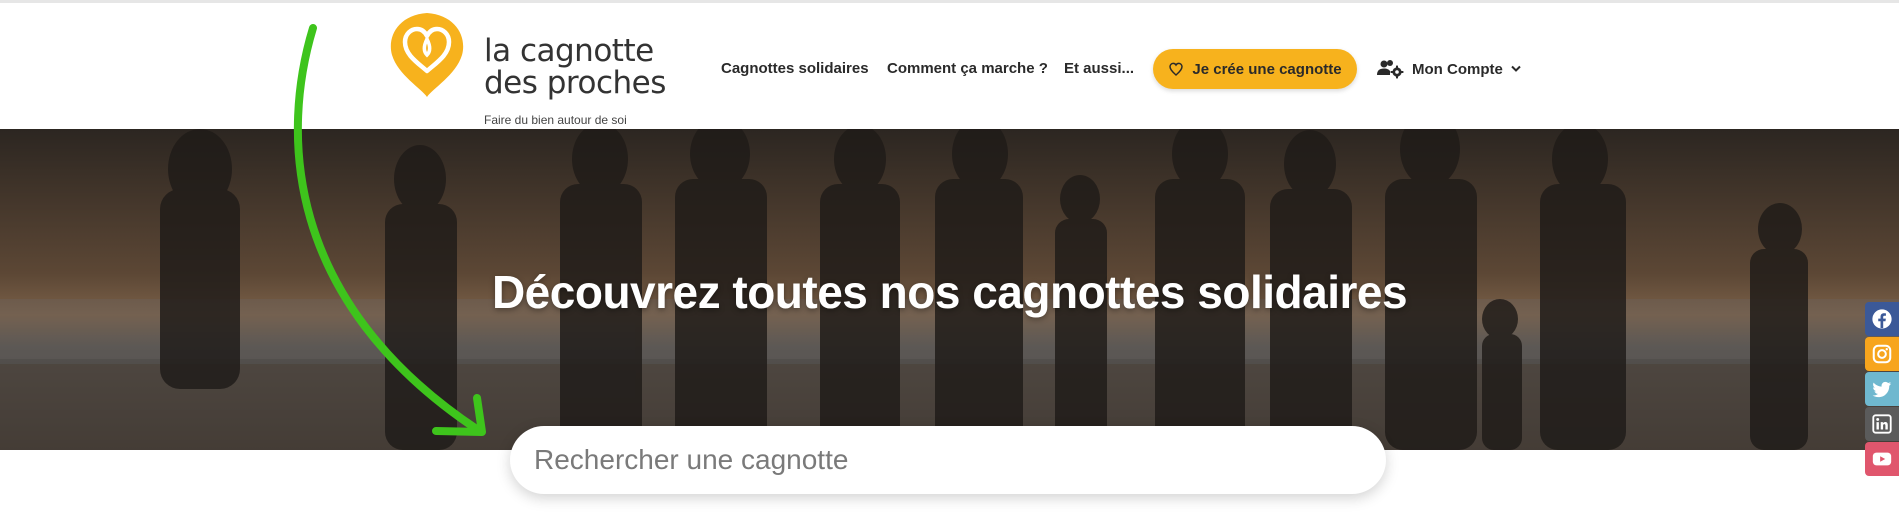  I want to click on twitter-icon, so click(1882, 389).